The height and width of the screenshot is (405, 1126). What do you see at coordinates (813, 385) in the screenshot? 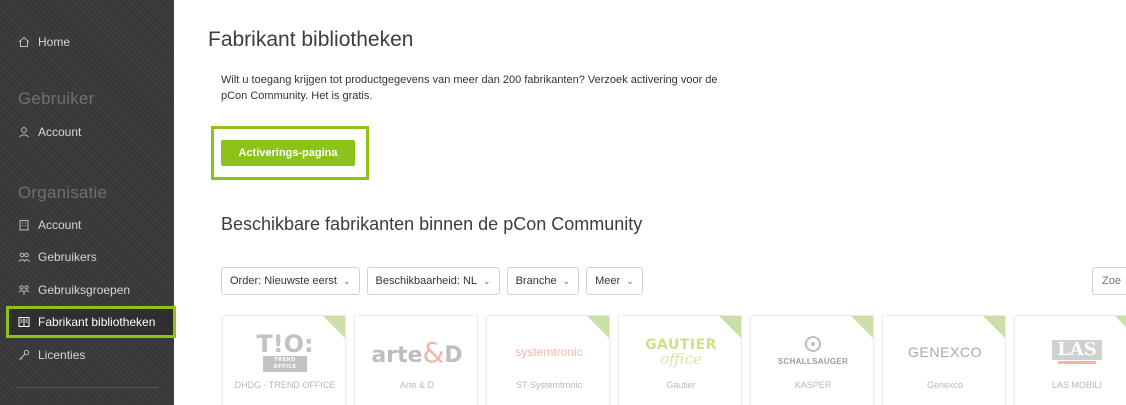
I see `manufacturer-name: KASPER` at bounding box center [813, 385].